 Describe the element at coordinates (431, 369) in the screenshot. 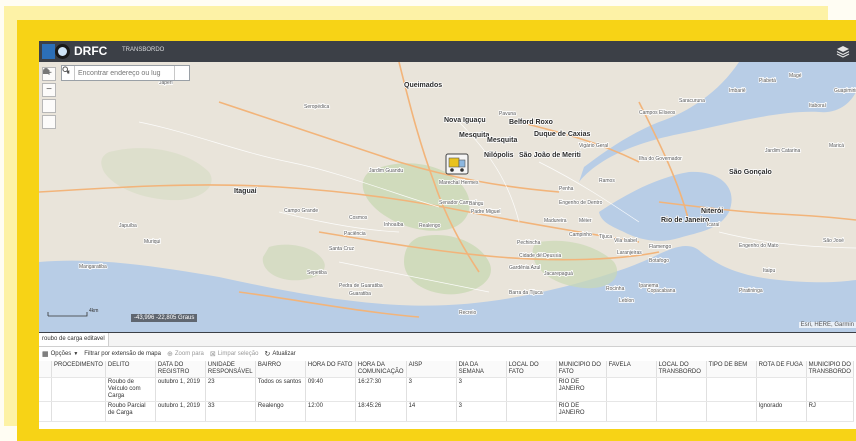

I see `column-header: AISP` at that location.